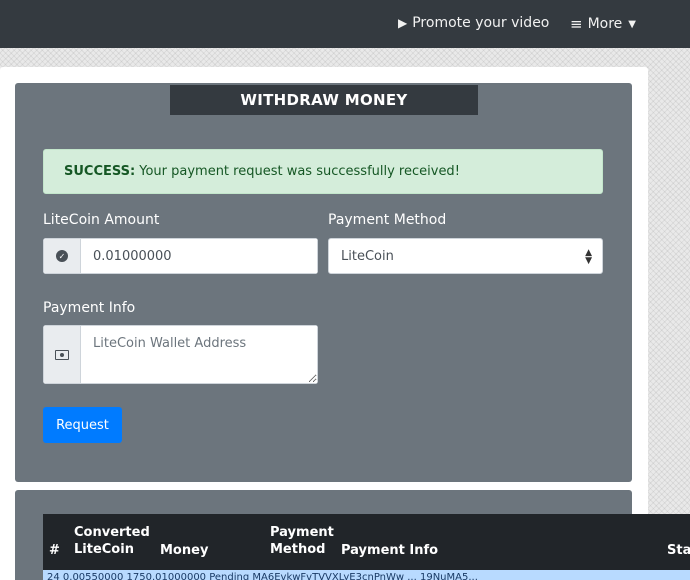 The image size is (690, 580). I want to click on promote-video-link: ▶ Promote your video, so click(473, 23).